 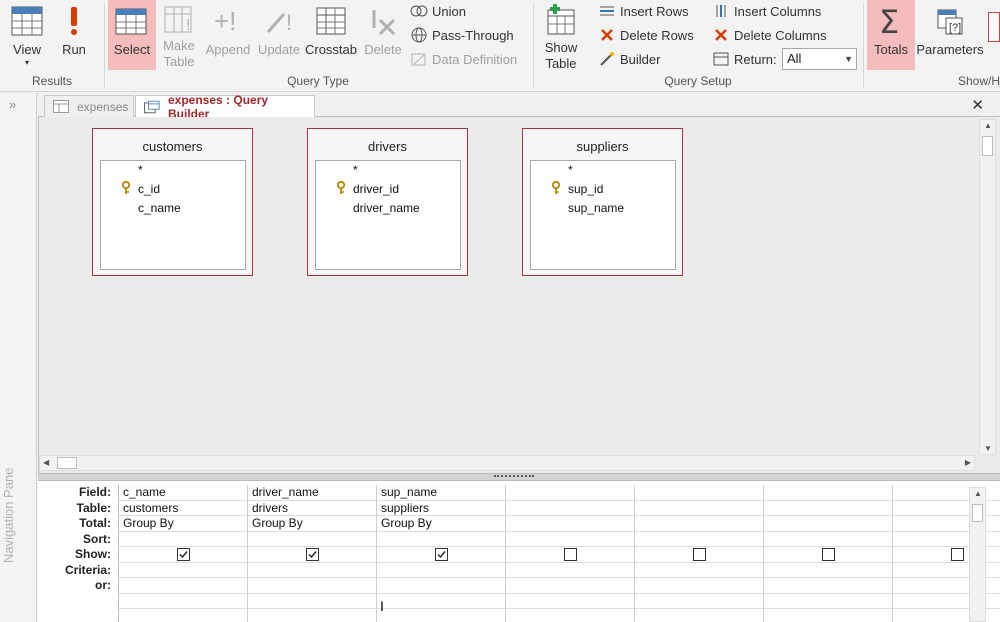 I want to click on close-icon: ✕, so click(x=977, y=105).